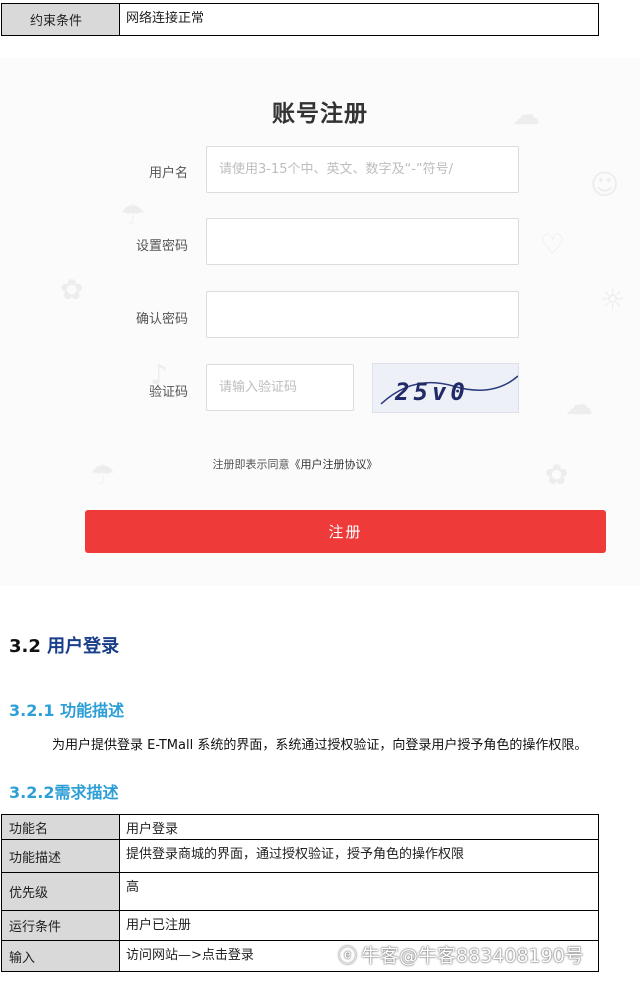 The image size is (640, 982). I want to click on table-value-cell: 用户登录, so click(152, 829).